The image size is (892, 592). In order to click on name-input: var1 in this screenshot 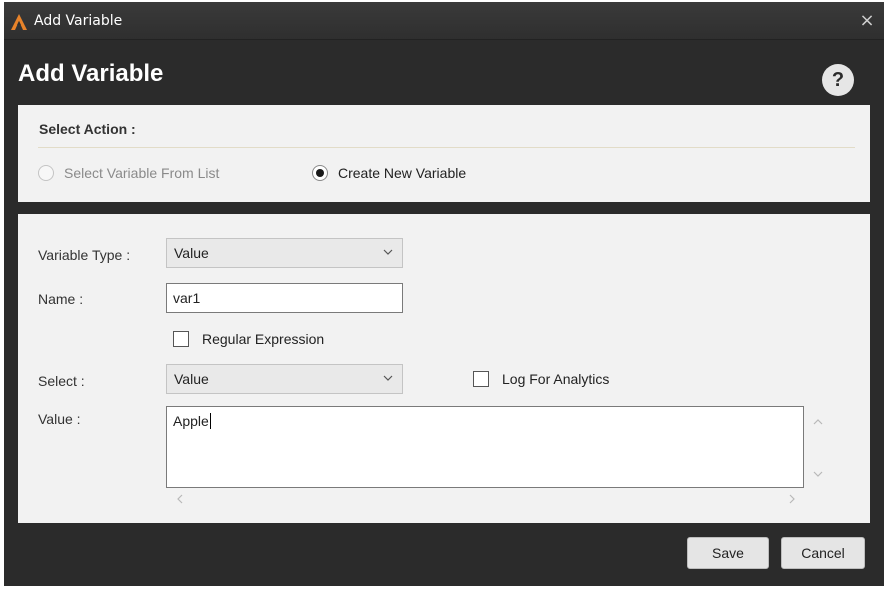, I will do `click(284, 298)`.